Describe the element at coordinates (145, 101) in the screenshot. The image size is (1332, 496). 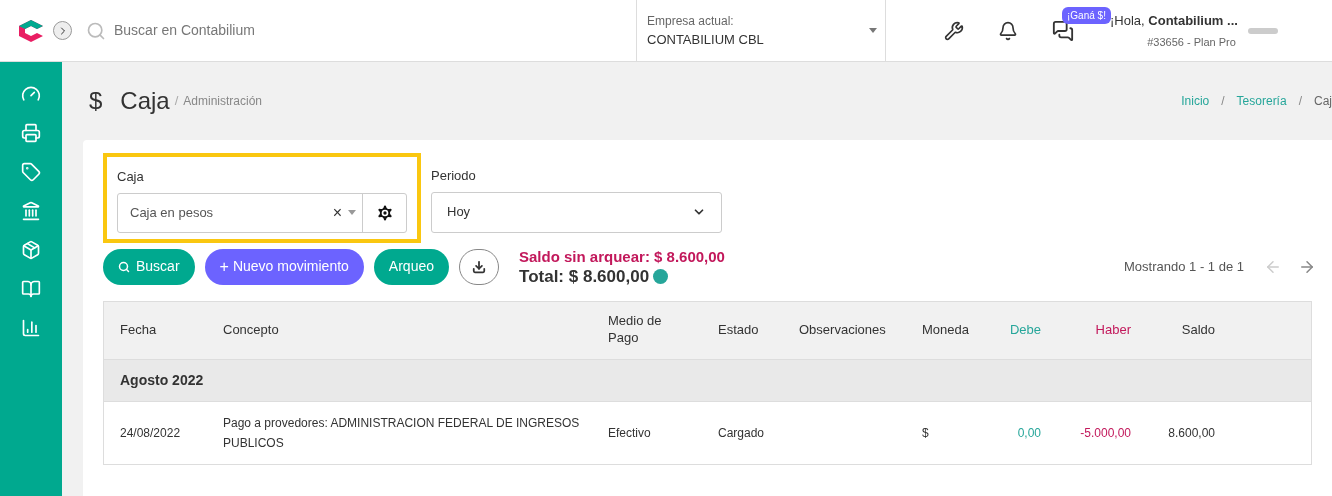
I see `page-title: Caja` at that location.